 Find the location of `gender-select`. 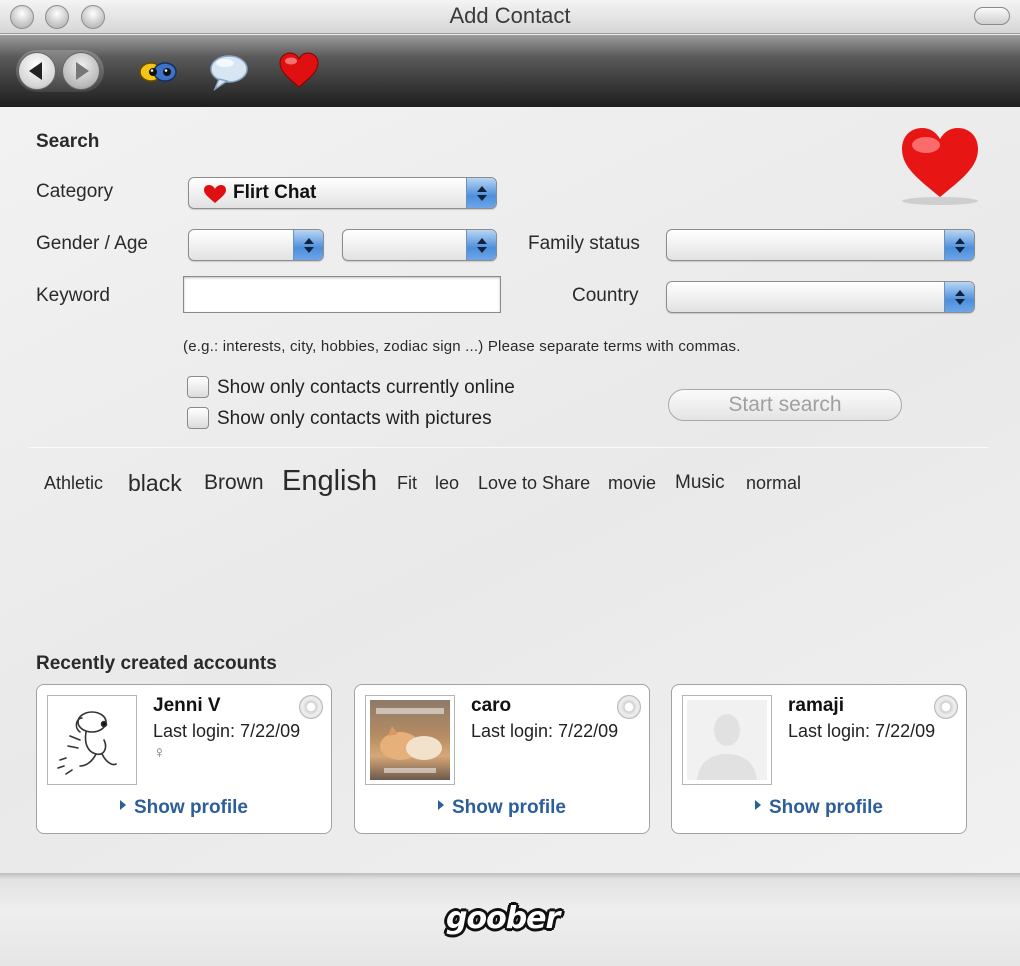

gender-select is located at coordinates (256, 245).